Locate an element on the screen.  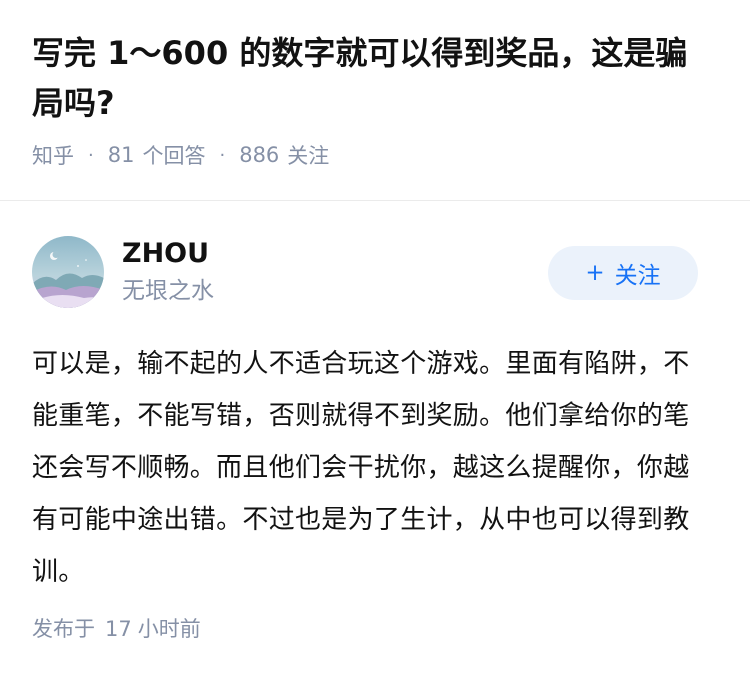
plus-icon: + is located at coordinates (595, 273).